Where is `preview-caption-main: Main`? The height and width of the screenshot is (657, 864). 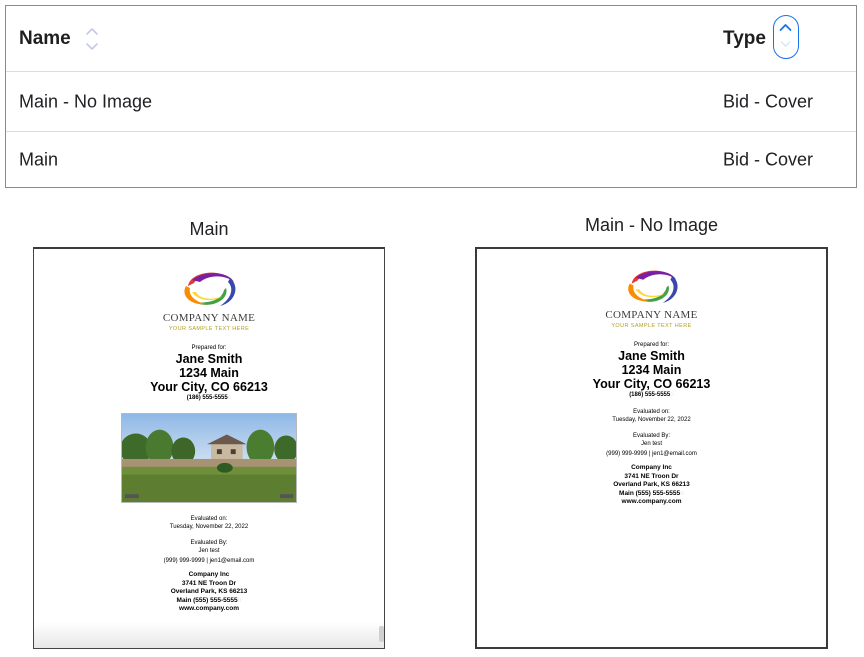
preview-caption-main: Main is located at coordinates (209, 229).